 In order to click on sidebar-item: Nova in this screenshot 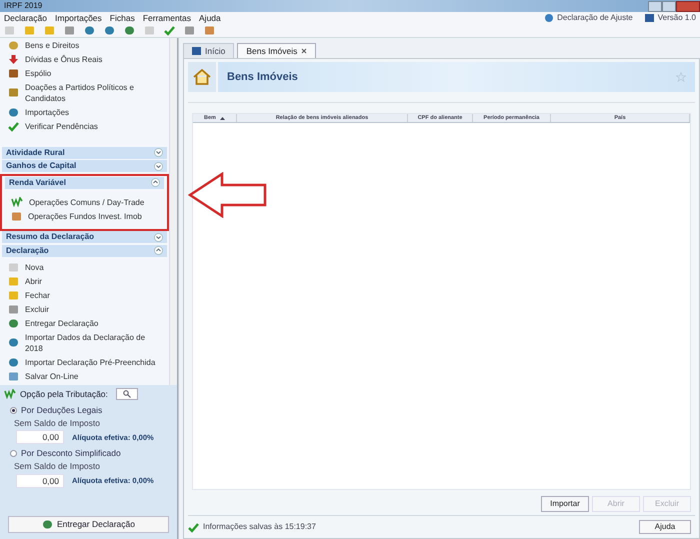, I will do `click(84, 267)`.